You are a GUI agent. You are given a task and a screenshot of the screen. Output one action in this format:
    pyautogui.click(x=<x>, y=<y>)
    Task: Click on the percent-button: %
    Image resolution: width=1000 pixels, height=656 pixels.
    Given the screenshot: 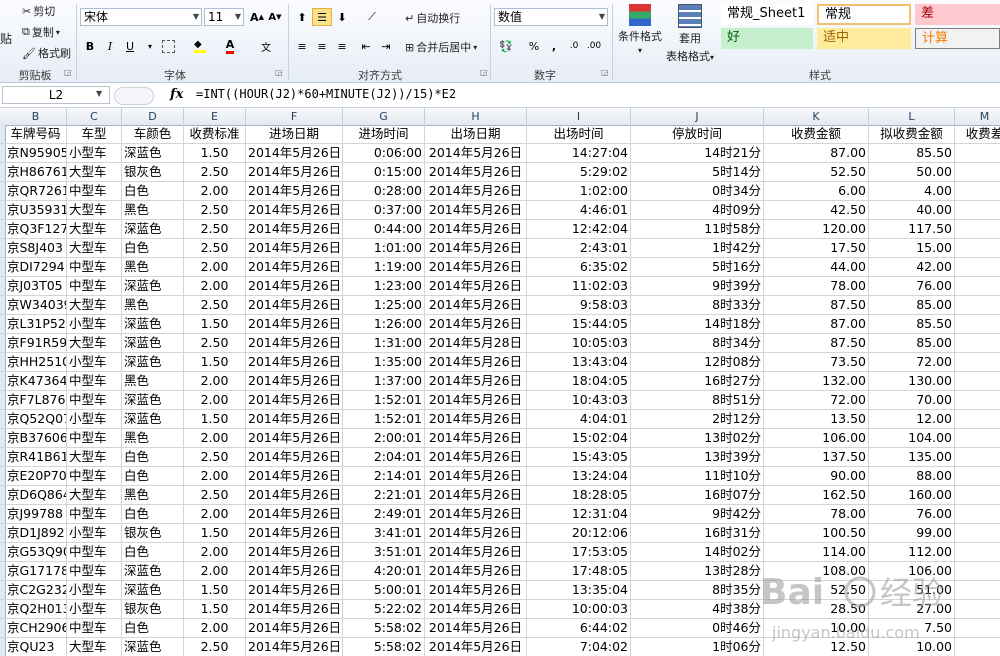 What is the action you would take?
    pyautogui.click(x=534, y=46)
    